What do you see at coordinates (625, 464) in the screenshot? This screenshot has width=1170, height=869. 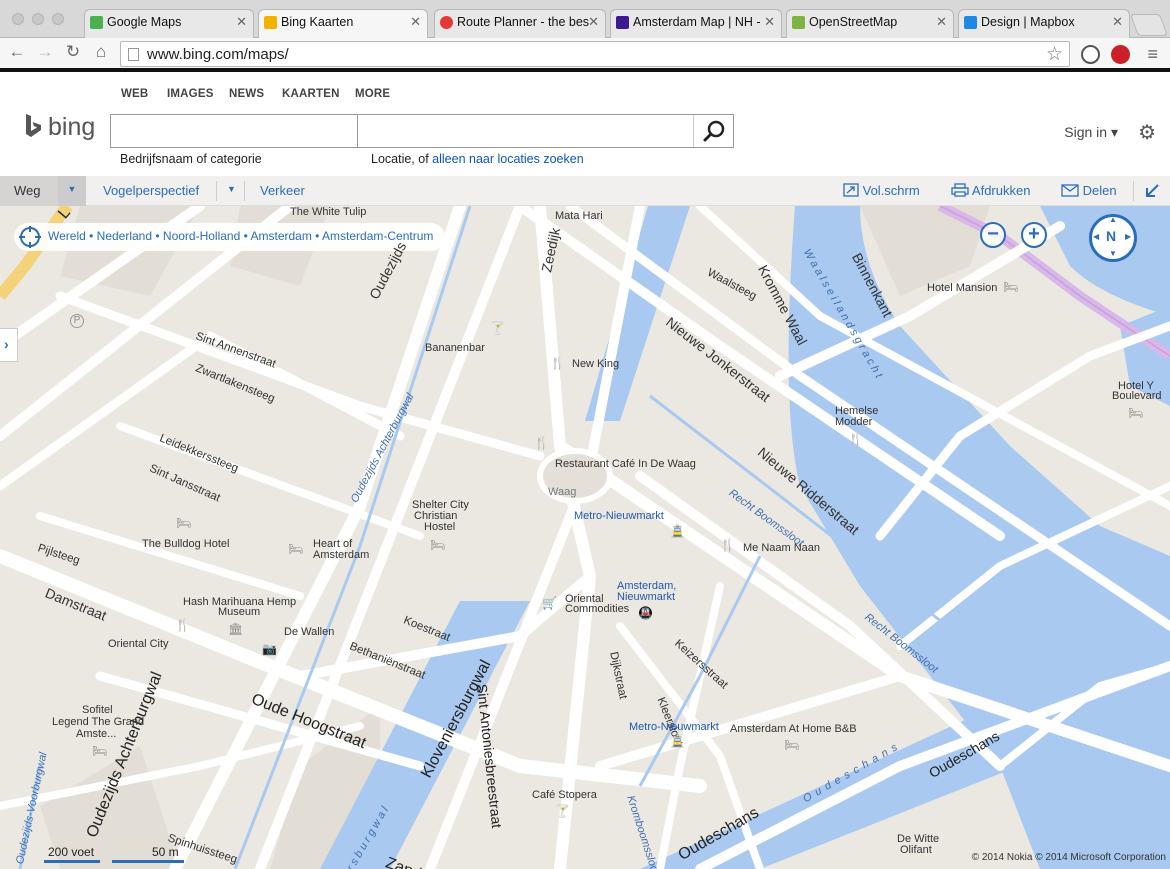 I see `poi-label: Restaurant Café In De Waag` at bounding box center [625, 464].